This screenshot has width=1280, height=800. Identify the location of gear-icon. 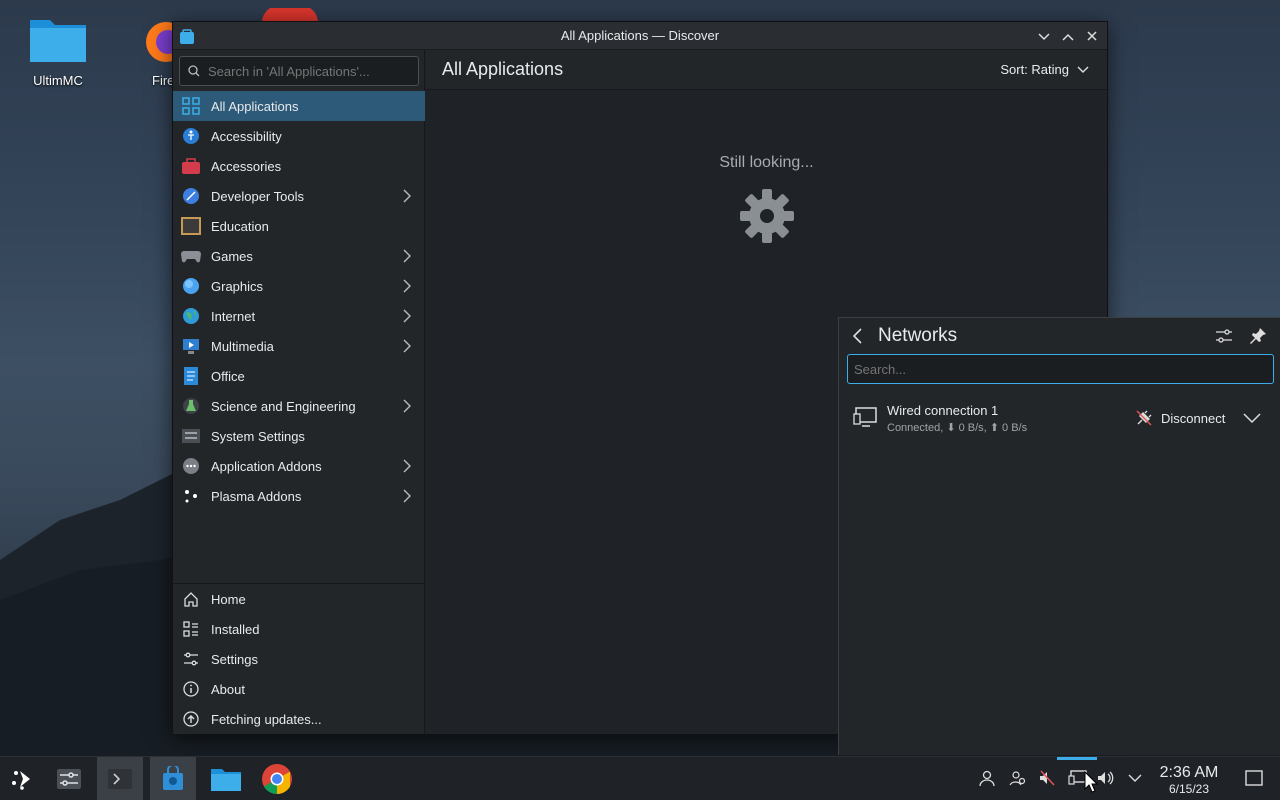
(766, 216).